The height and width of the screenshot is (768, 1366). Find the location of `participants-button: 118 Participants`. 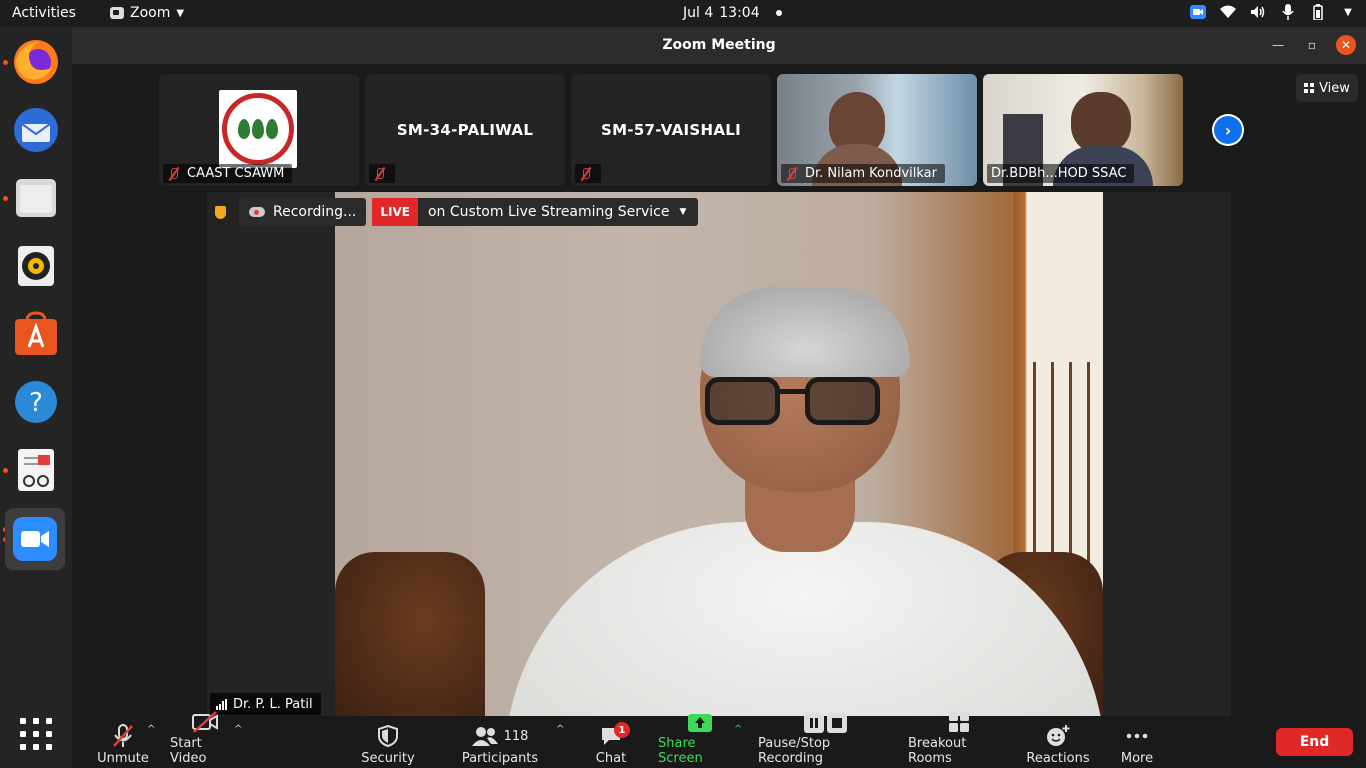

participants-button: 118 Participants is located at coordinates (500, 743).